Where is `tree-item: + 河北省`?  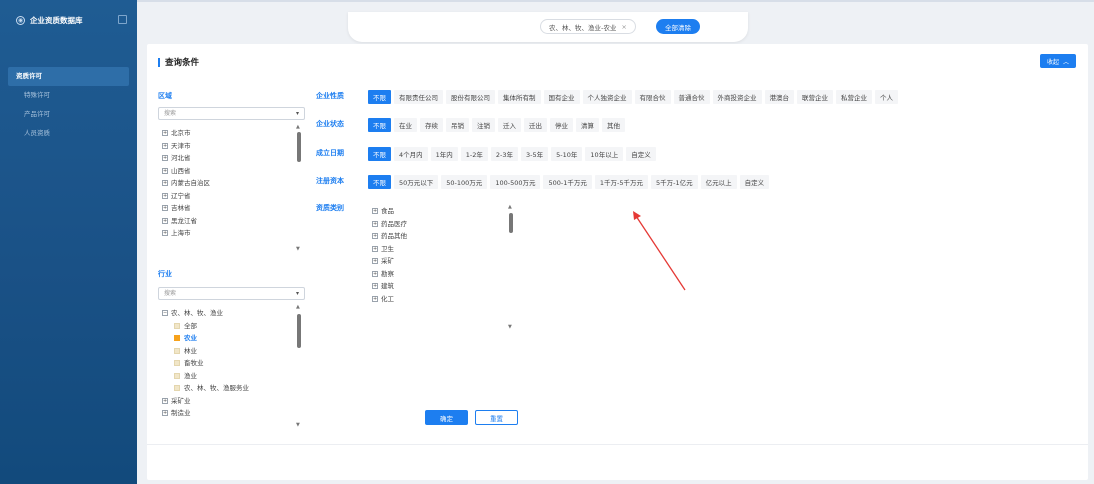 tree-item: + 河北省 is located at coordinates (227, 158).